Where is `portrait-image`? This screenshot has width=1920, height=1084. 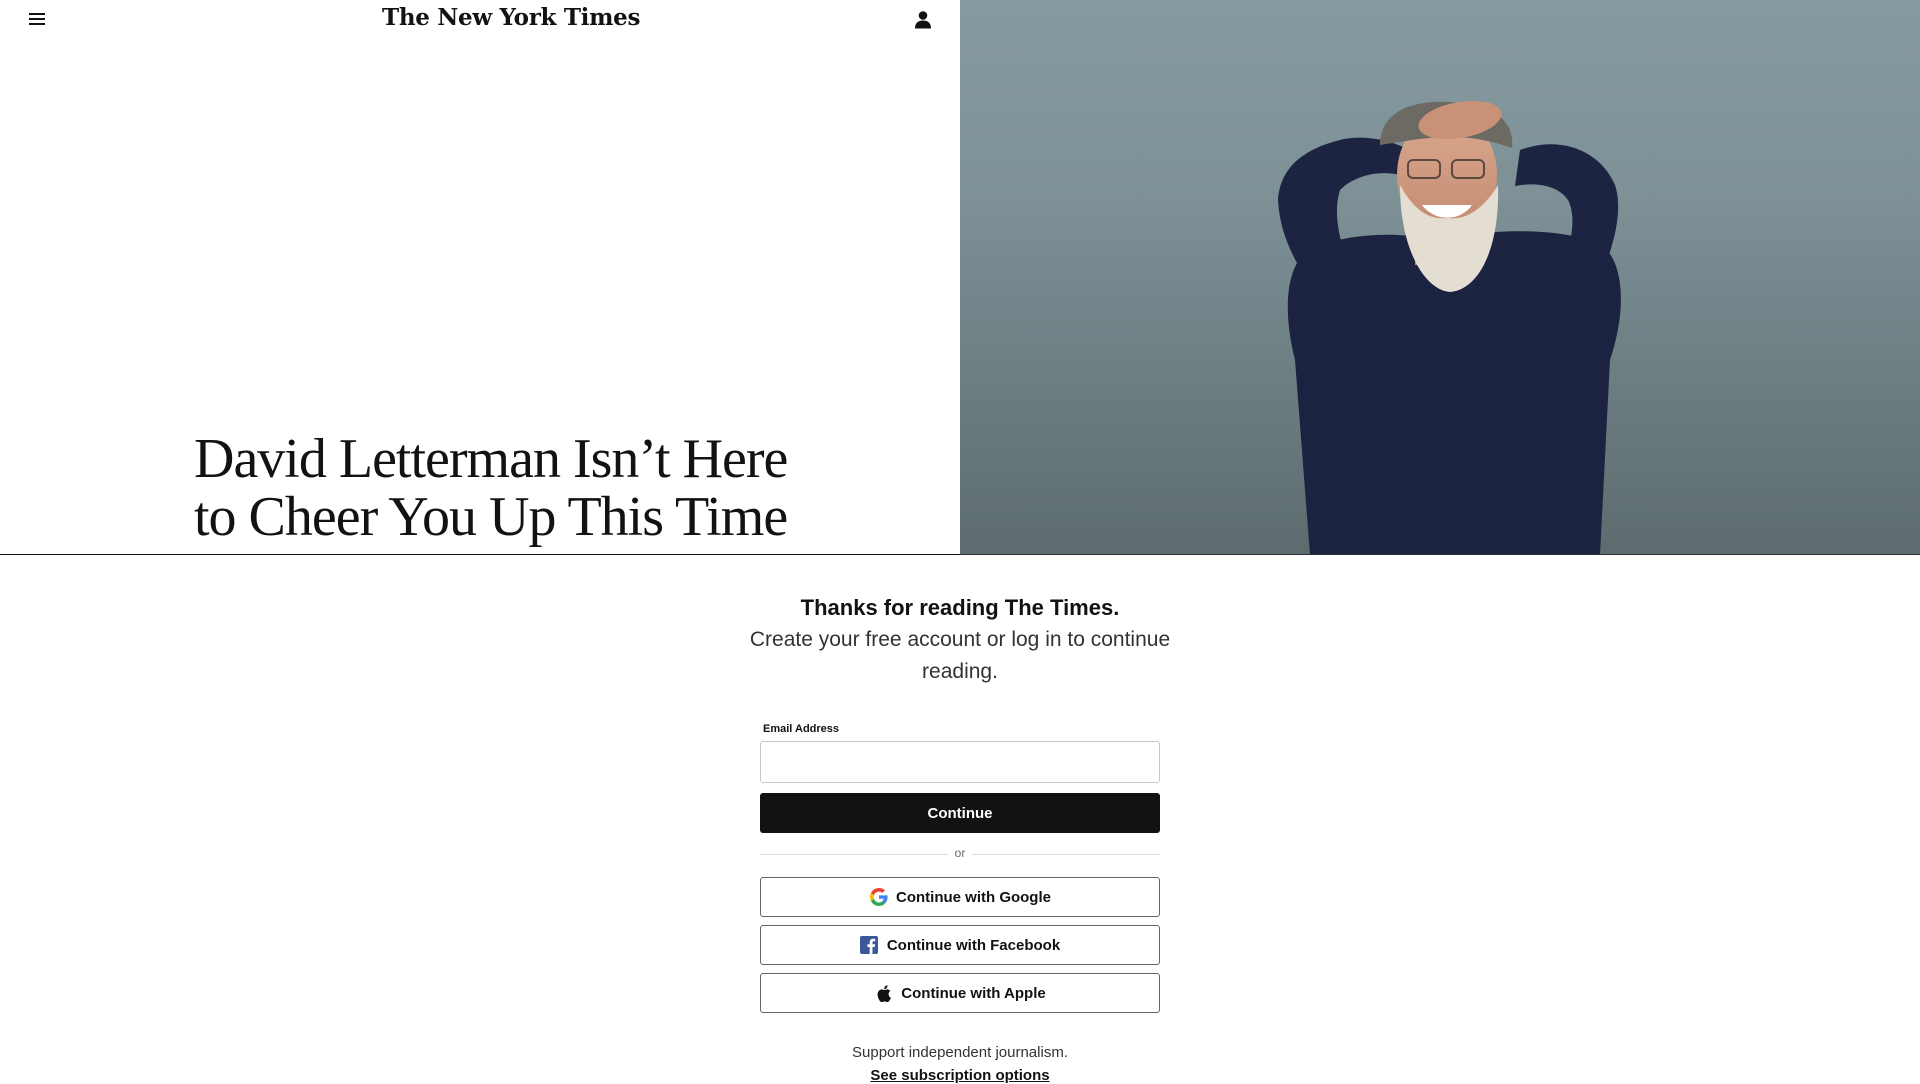 portrait-image is located at coordinates (1449, 327).